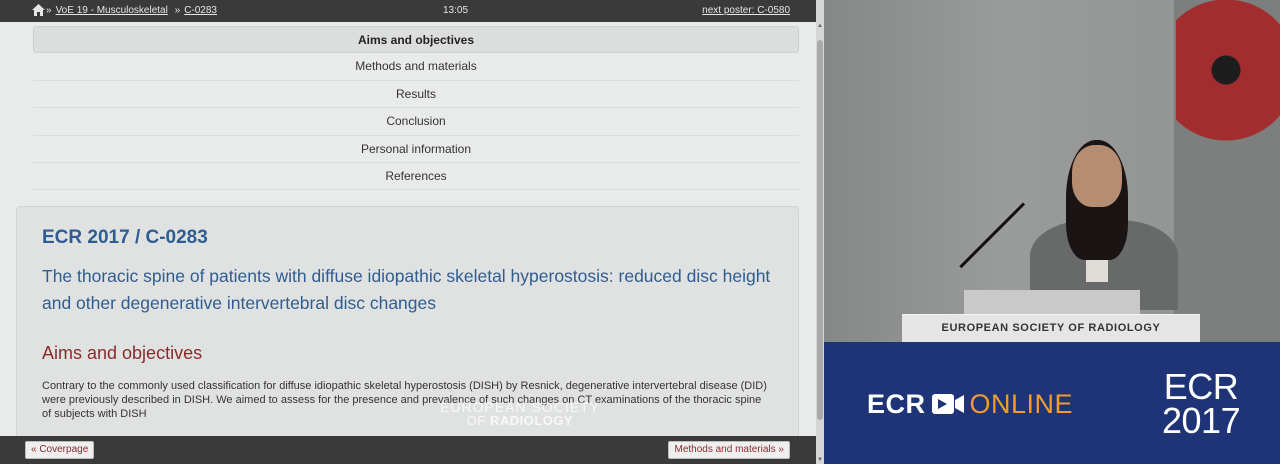 Image resolution: width=1280 pixels, height=464 pixels. Describe the element at coordinates (1021, 404) in the screenshot. I see `logo-online-text: ONLINE` at that location.